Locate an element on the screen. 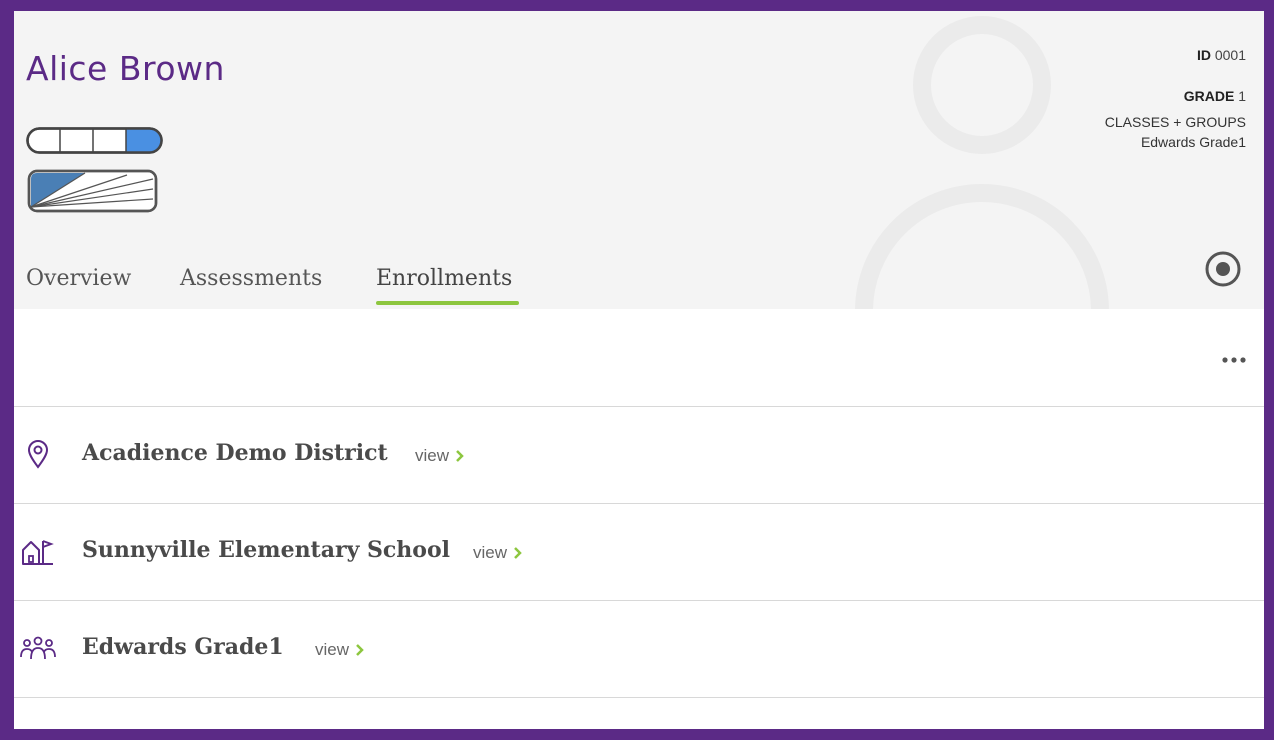 Image resolution: width=1274 pixels, height=740 pixels. student-grade: GRADE 1 is located at coordinates (1215, 96).